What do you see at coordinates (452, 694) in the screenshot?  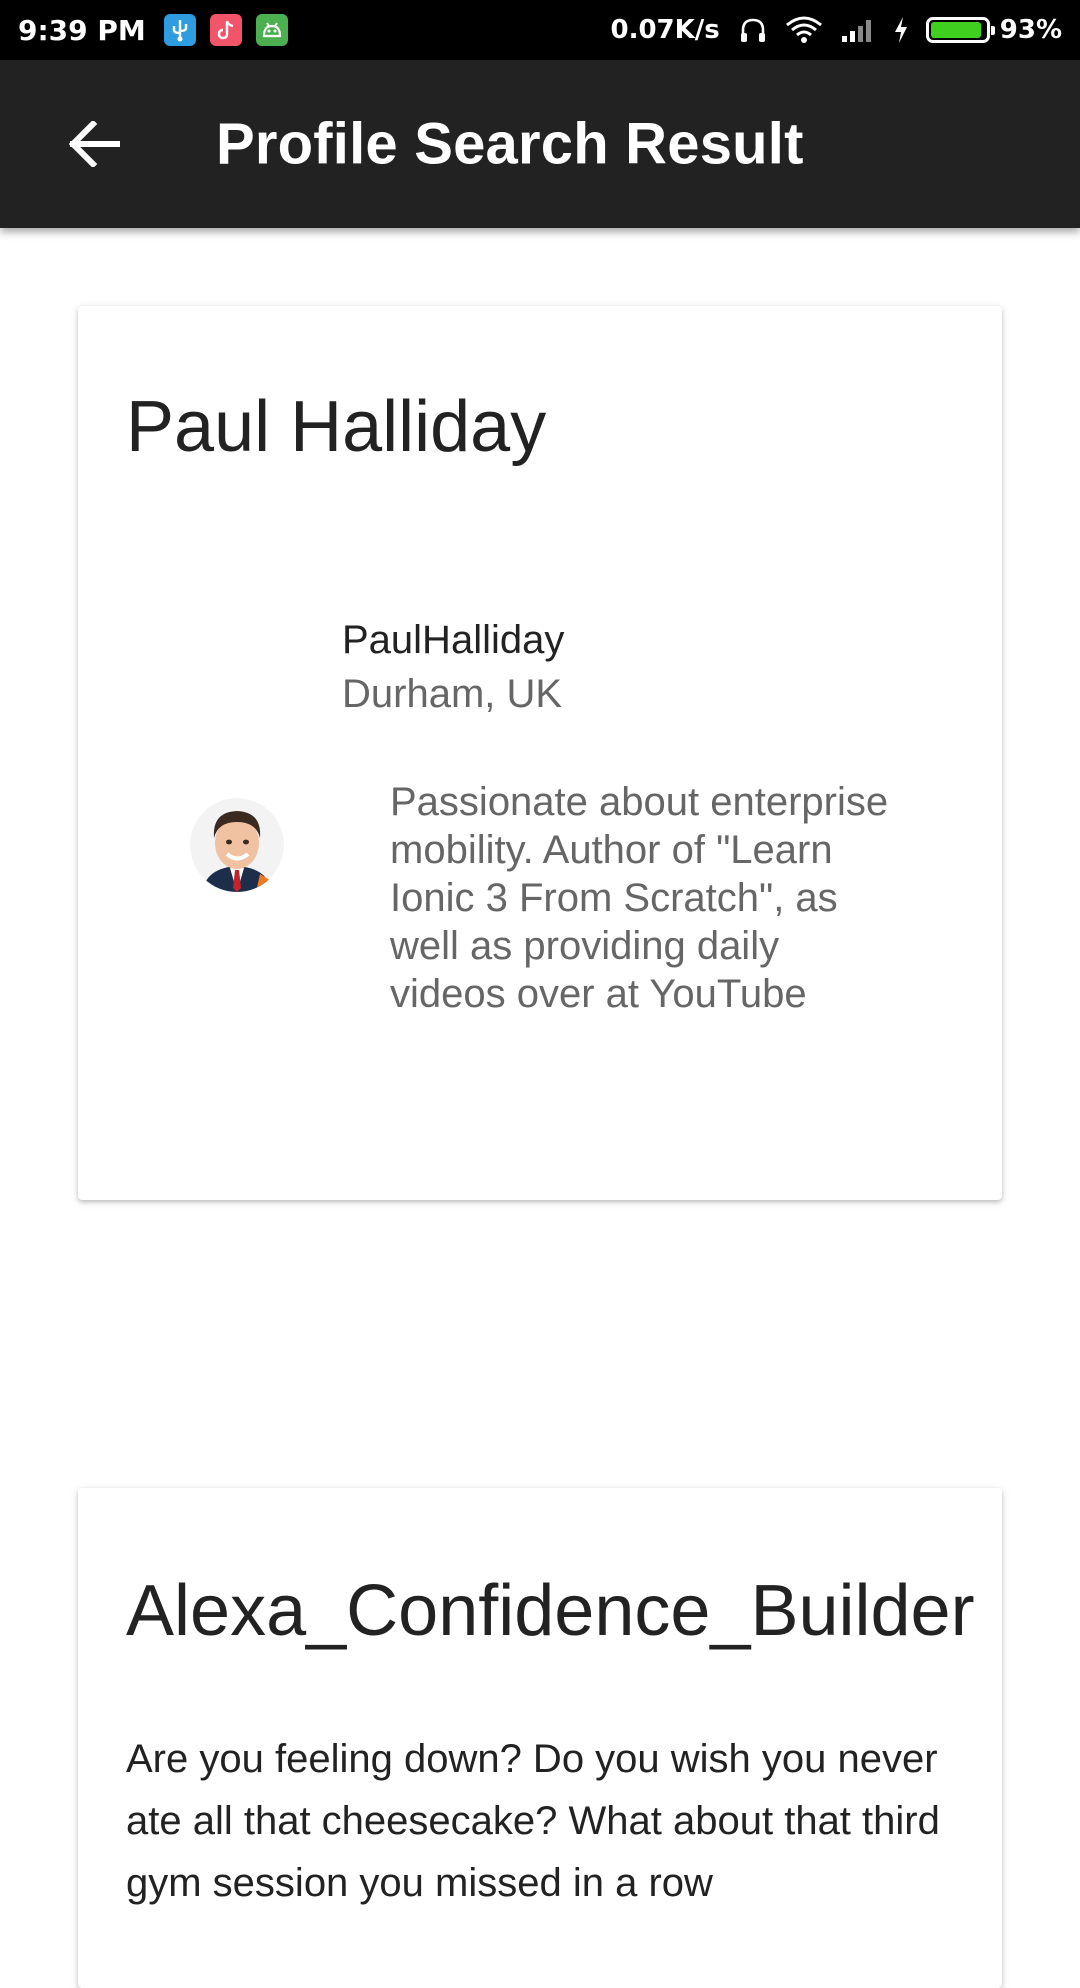 I see `profile-location: Durham, UK` at bounding box center [452, 694].